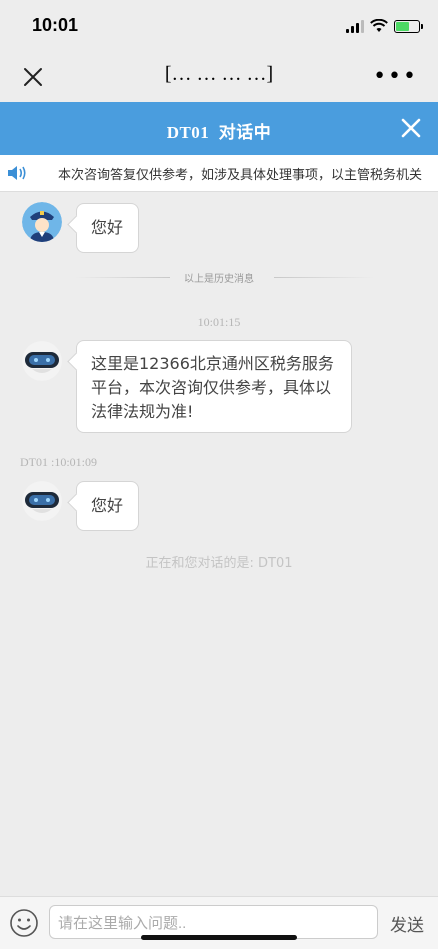  I want to click on message-bubble: 这里是12366北京通州区税务服务平台，本次咨询仅供参考，具体以法律法规为准!, so click(214, 386).